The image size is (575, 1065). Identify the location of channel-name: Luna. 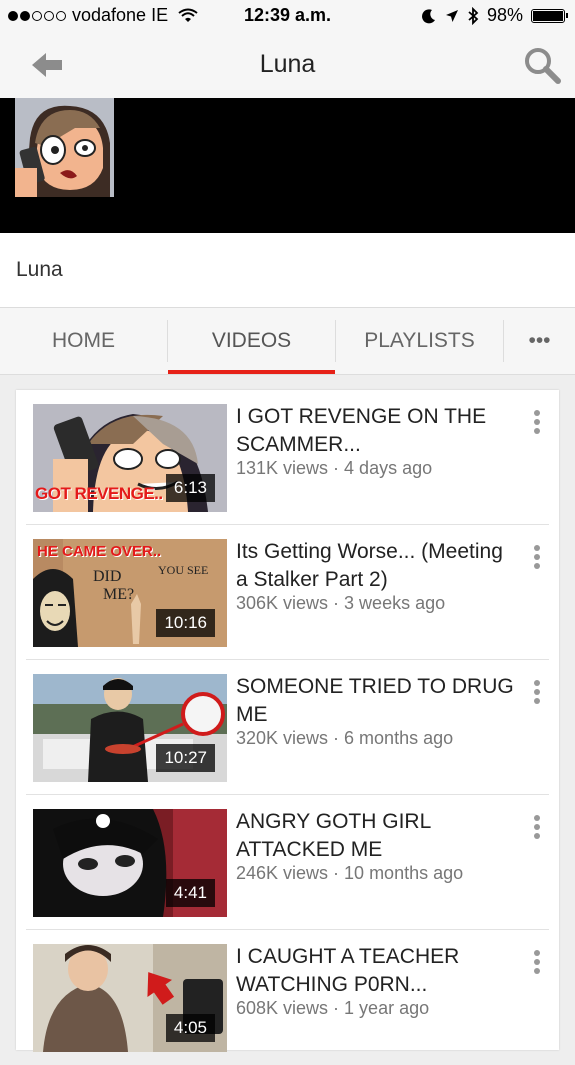
(39, 269).